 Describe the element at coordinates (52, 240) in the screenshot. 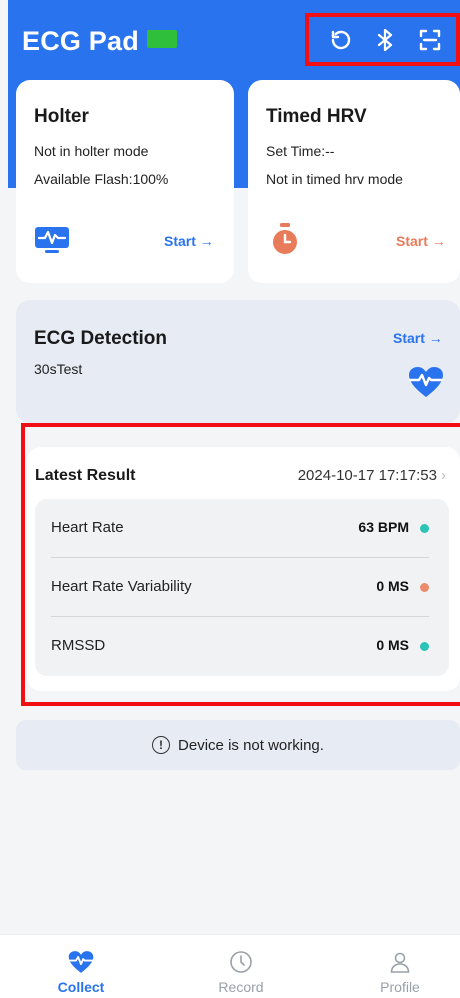

I see `monitor-icon` at that location.